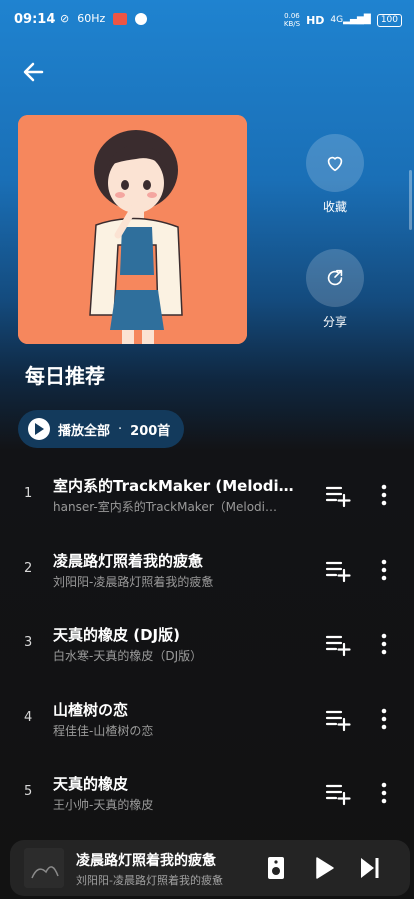 This screenshot has height=899, width=414. What do you see at coordinates (150, 431) in the screenshot?
I see `song-count: 200首` at bounding box center [150, 431].